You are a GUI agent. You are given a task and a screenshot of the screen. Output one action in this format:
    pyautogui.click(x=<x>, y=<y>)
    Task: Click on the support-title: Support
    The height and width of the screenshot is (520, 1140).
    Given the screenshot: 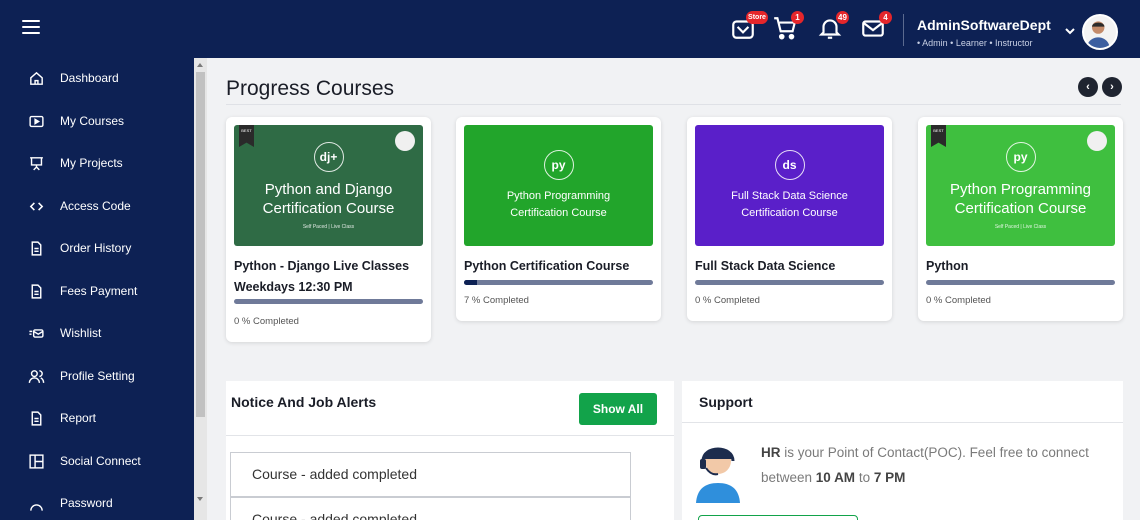 What is the action you would take?
    pyautogui.click(x=726, y=402)
    